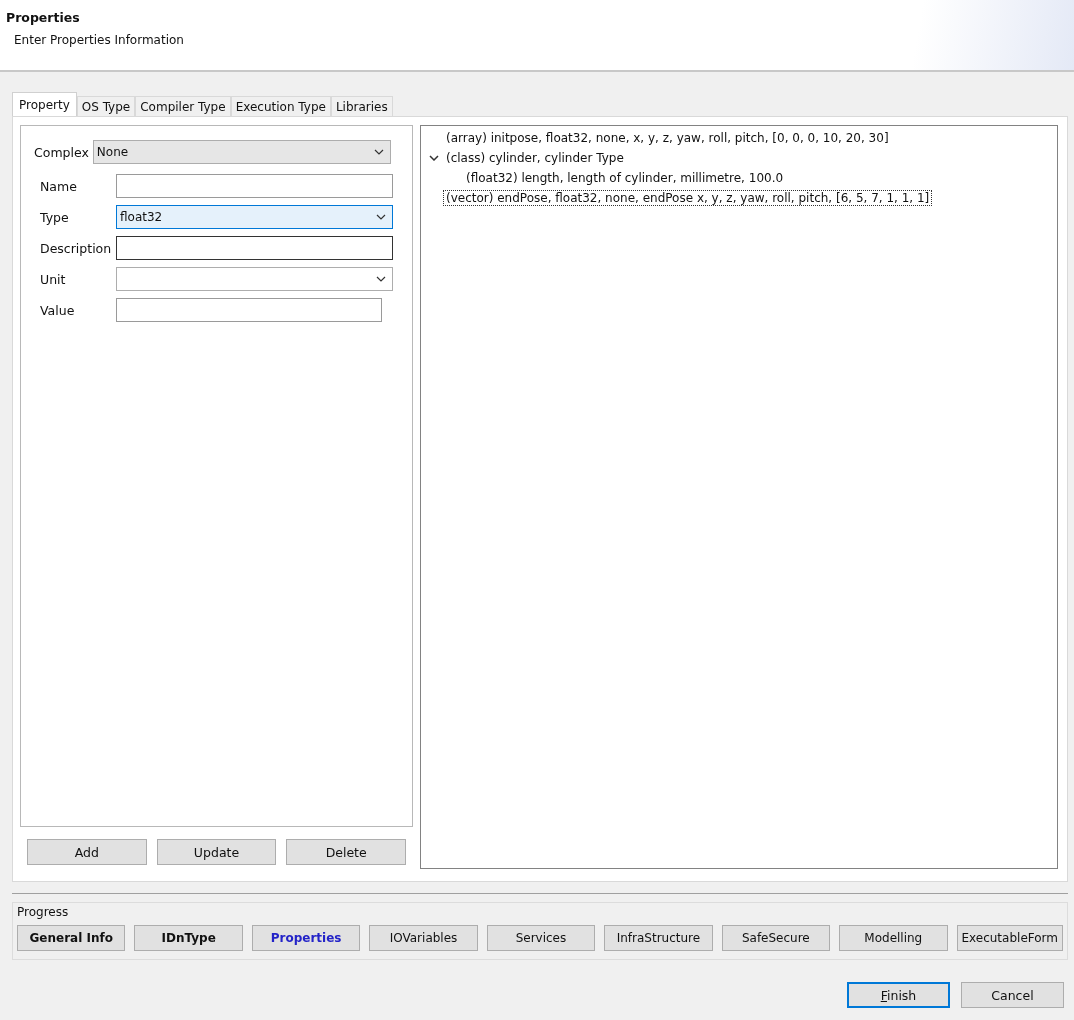  Describe the element at coordinates (346, 852) in the screenshot. I see `form-button: Delete` at that location.